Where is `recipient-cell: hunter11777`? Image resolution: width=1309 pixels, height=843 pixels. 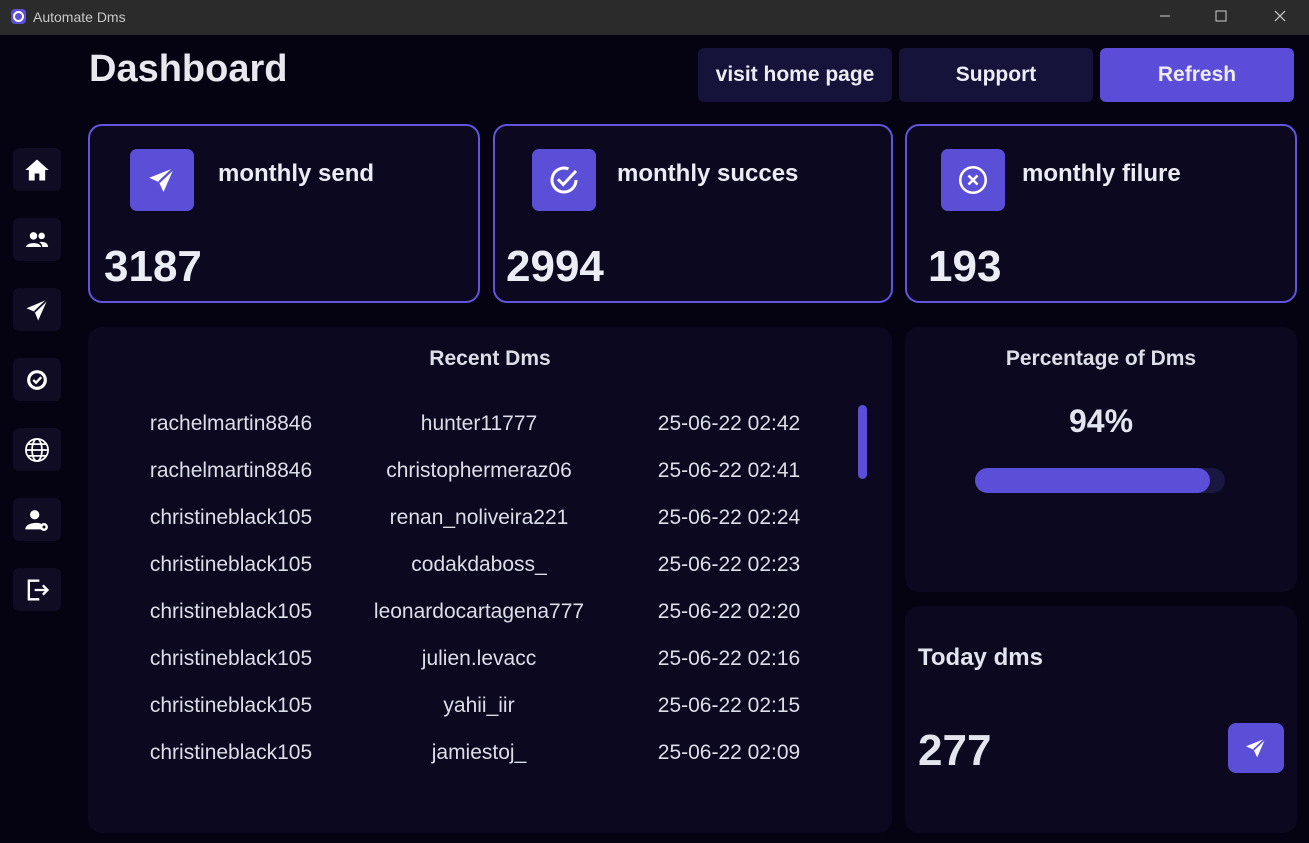 recipient-cell: hunter11777 is located at coordinates (479, 423).